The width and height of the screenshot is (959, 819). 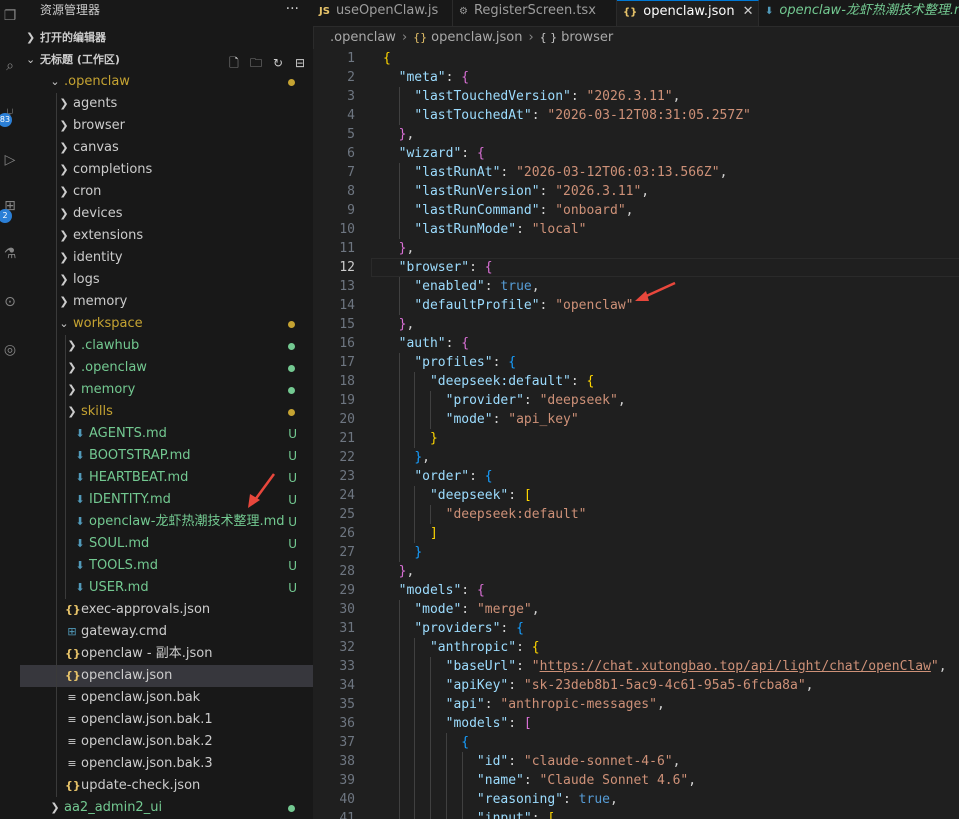 I want to click on collapse-all-icon: ⊟, so click(x=300, y=63).